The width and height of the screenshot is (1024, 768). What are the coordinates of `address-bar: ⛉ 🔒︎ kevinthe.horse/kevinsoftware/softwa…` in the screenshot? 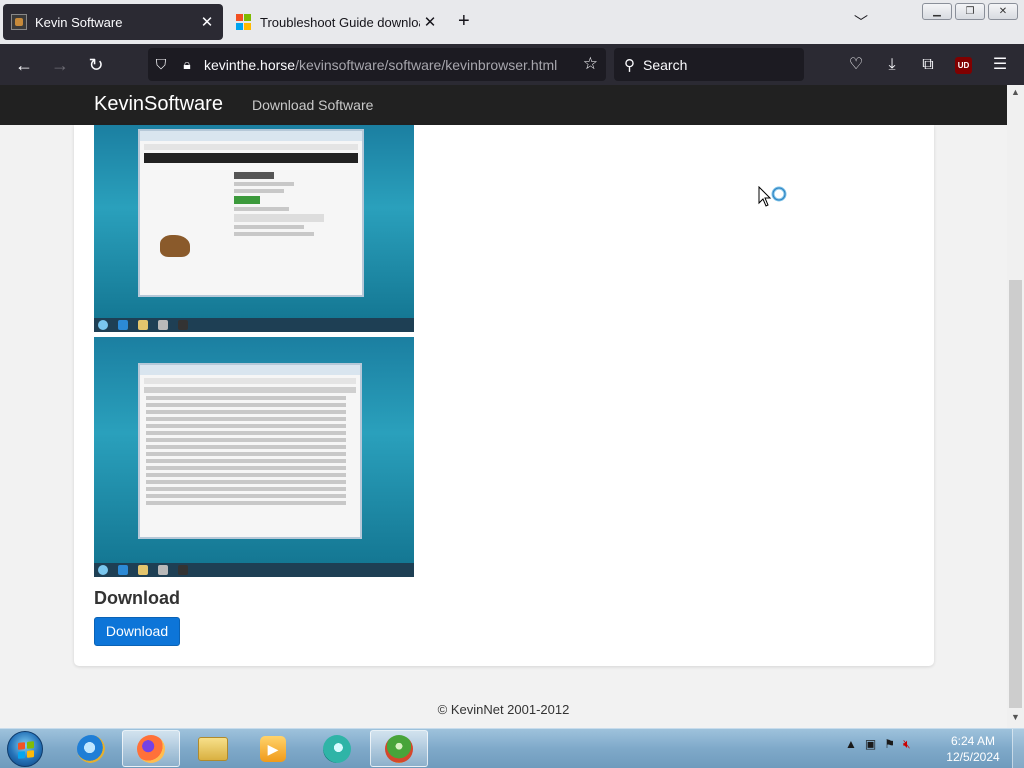 It's located at (377, 64).